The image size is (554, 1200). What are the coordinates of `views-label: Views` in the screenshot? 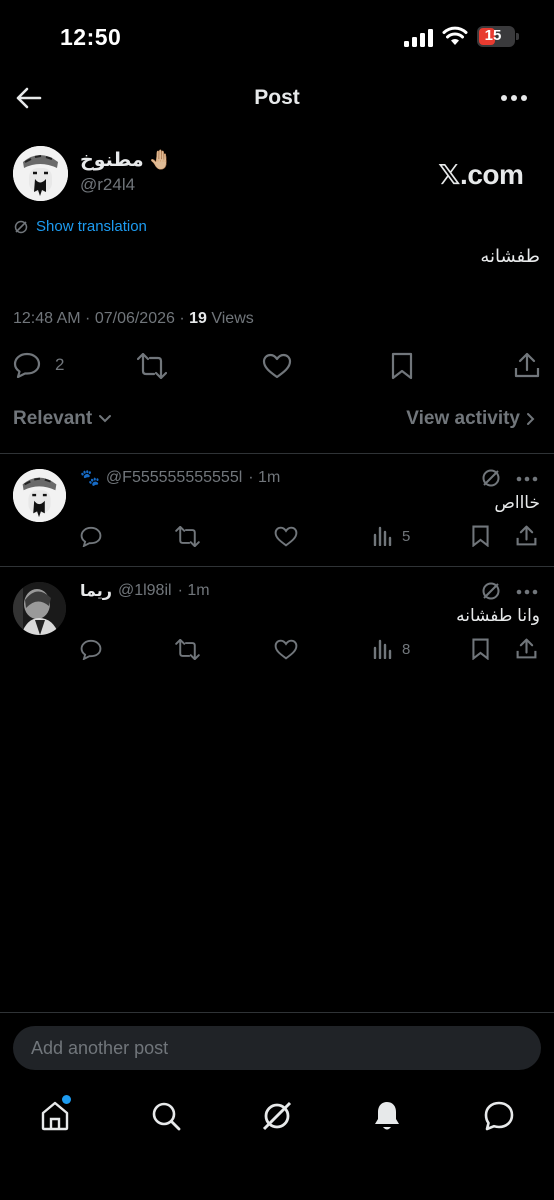 It's located at (230, 318).